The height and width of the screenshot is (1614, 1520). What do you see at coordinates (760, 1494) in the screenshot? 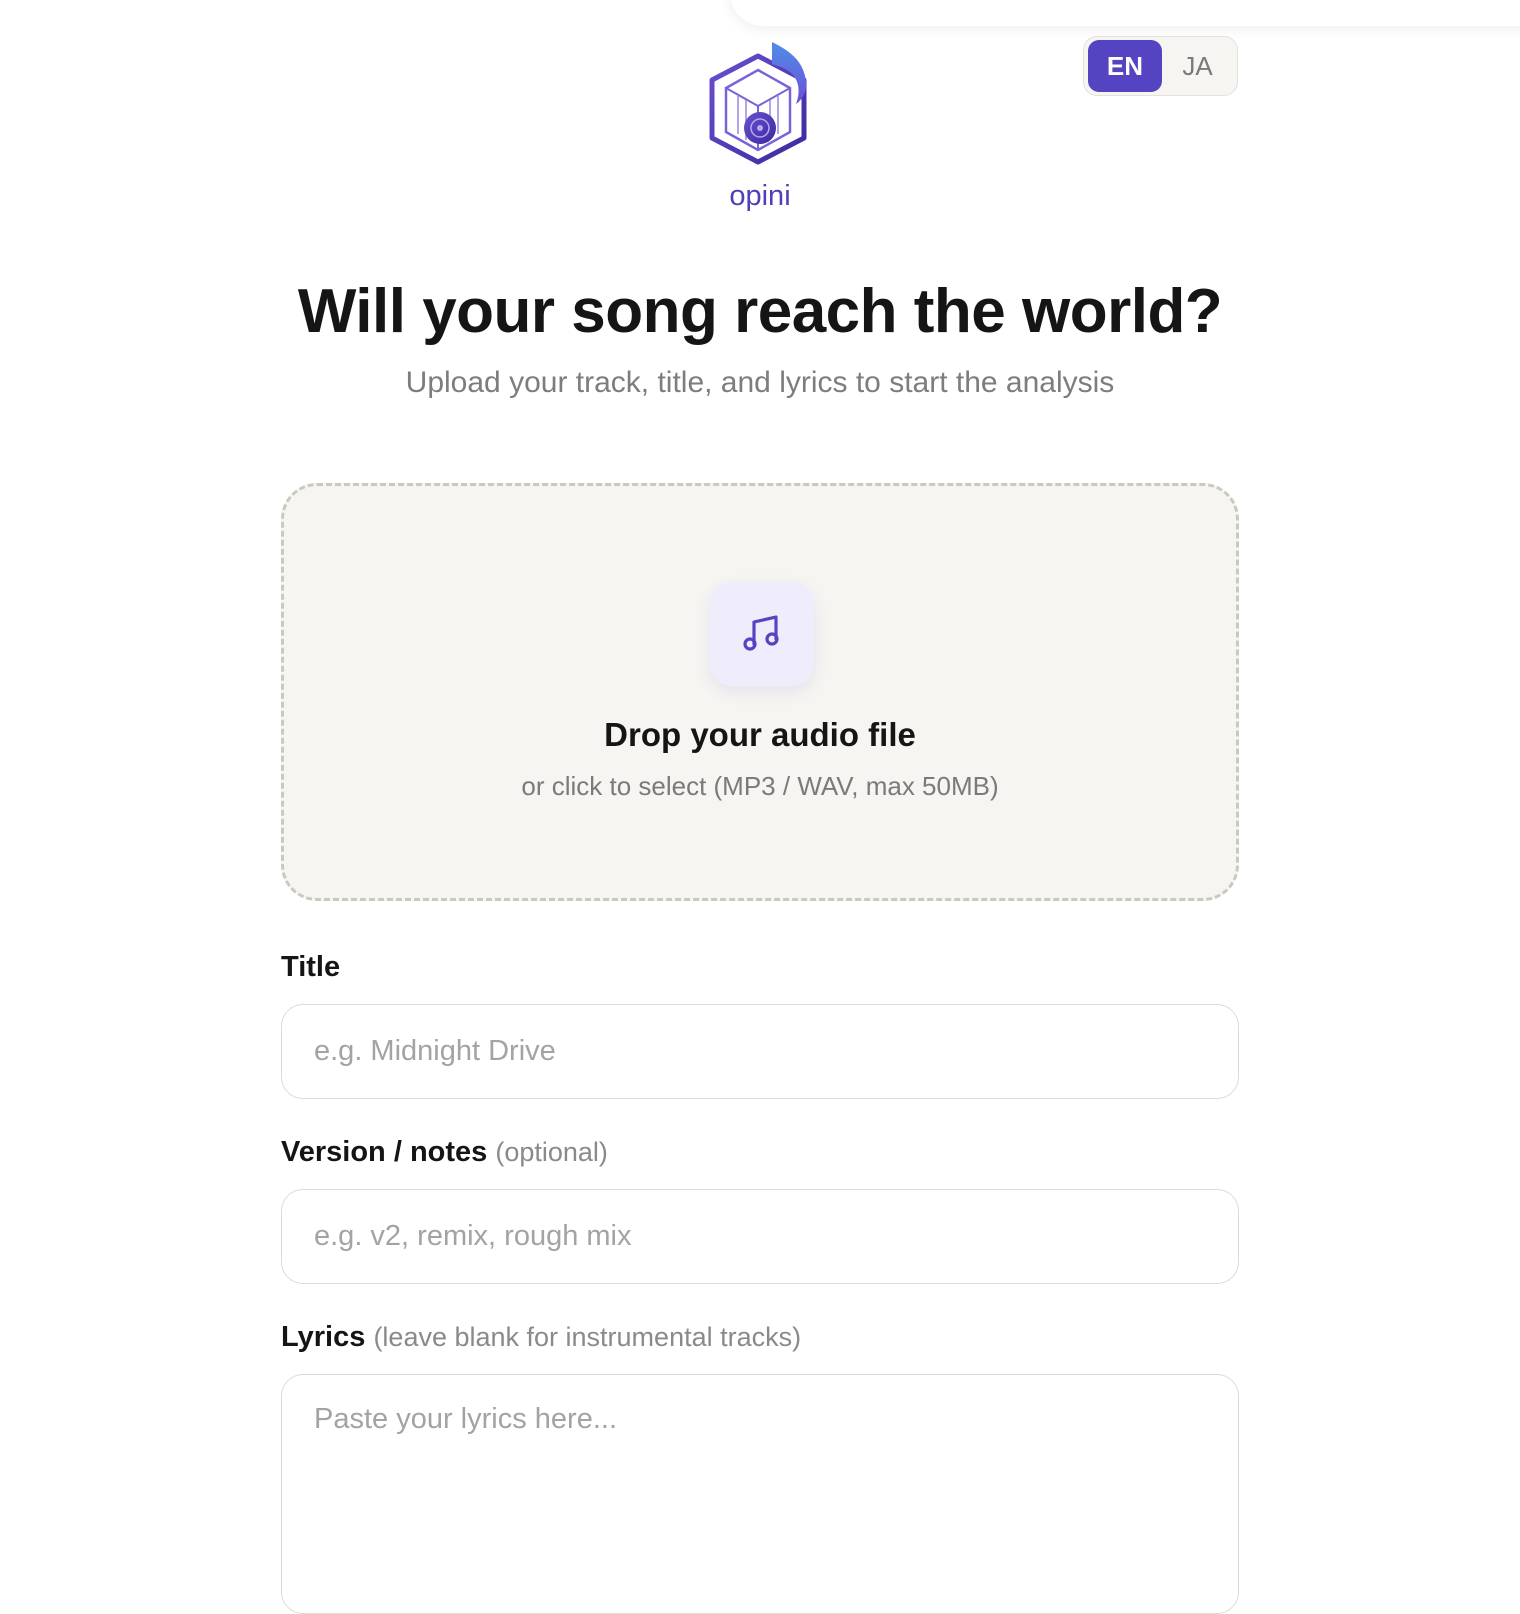
I see `lyrics-textarea` at bounding box center [760, 1494].